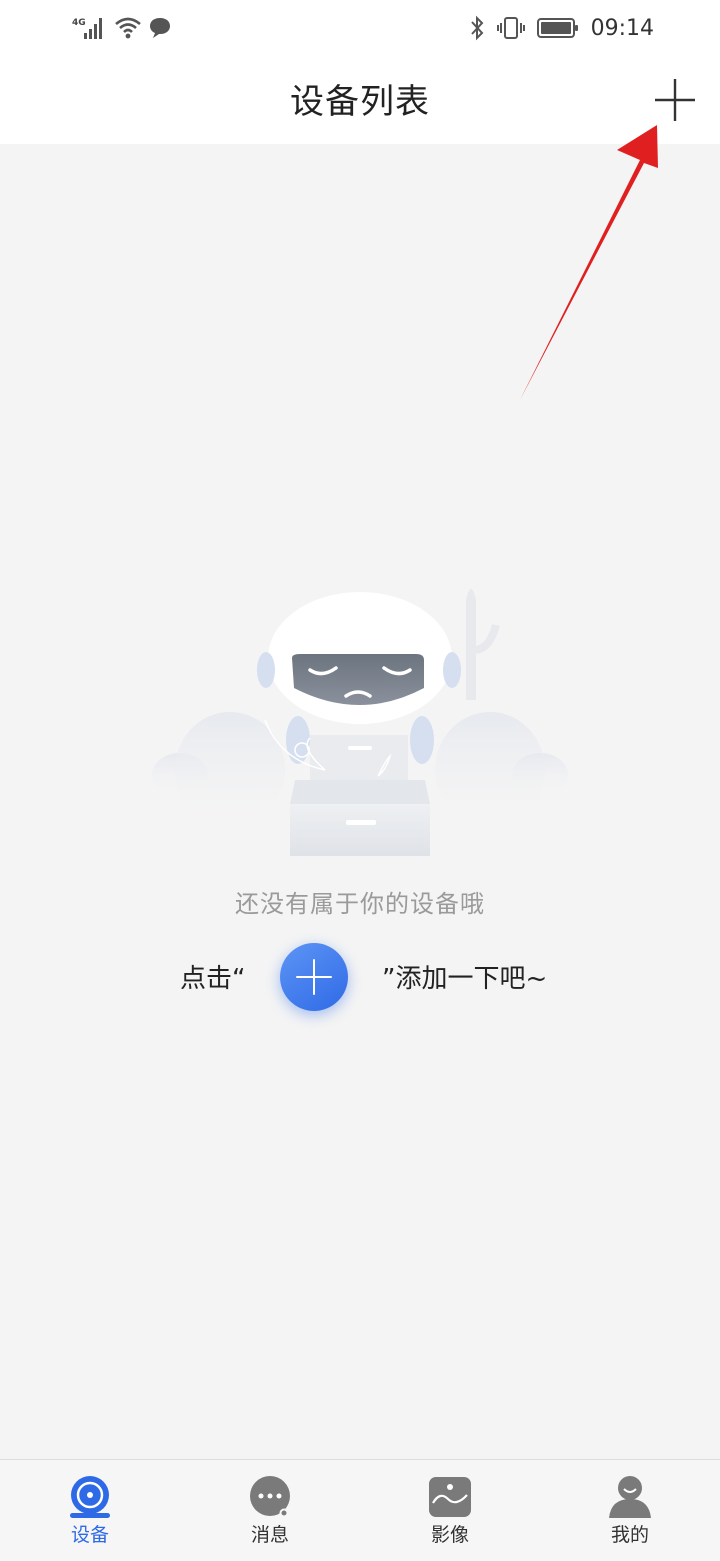 This screenshot has height=1561, width=720. I want to click on vibrate-icon, so click(510, 28).